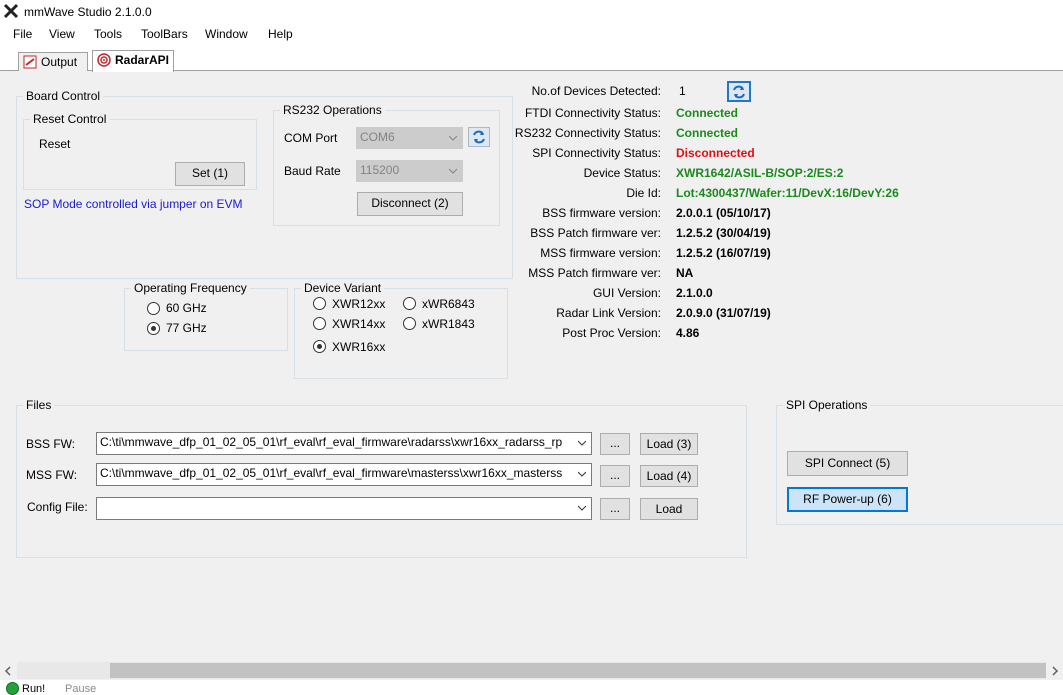 Image resolution: width=1063 pixels, height=695 pixels. What do you see at coordinates (707, 113) in the screenshot?
I see `ftdi-status-value: Connected` at bounding box center [707, 113].